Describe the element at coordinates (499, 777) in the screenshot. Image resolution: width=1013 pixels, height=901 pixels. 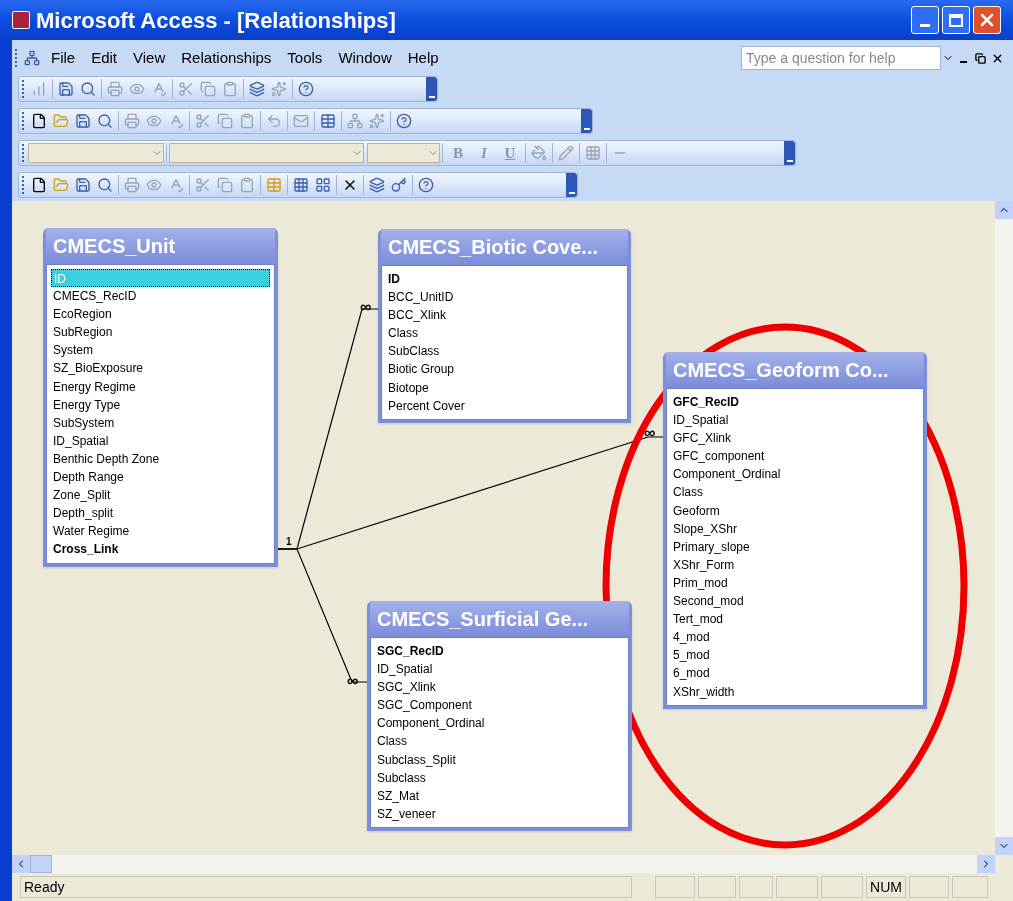
I see `field-name: Subclass` at that location.